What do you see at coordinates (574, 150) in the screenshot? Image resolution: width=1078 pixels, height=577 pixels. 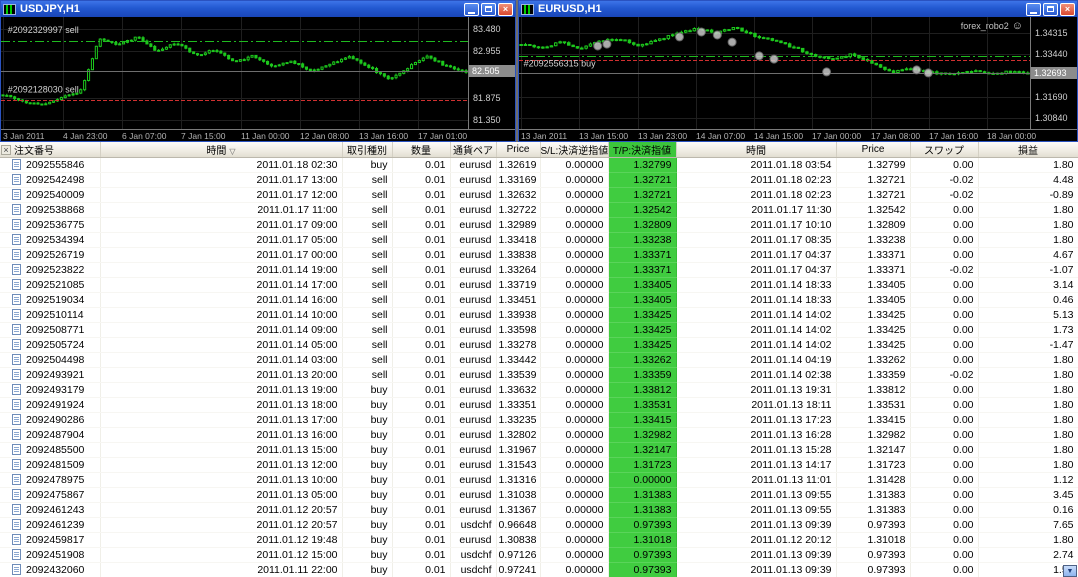 I see `col-stop-loss: S/L:決済逆指値` at bounding box center [574, 150].